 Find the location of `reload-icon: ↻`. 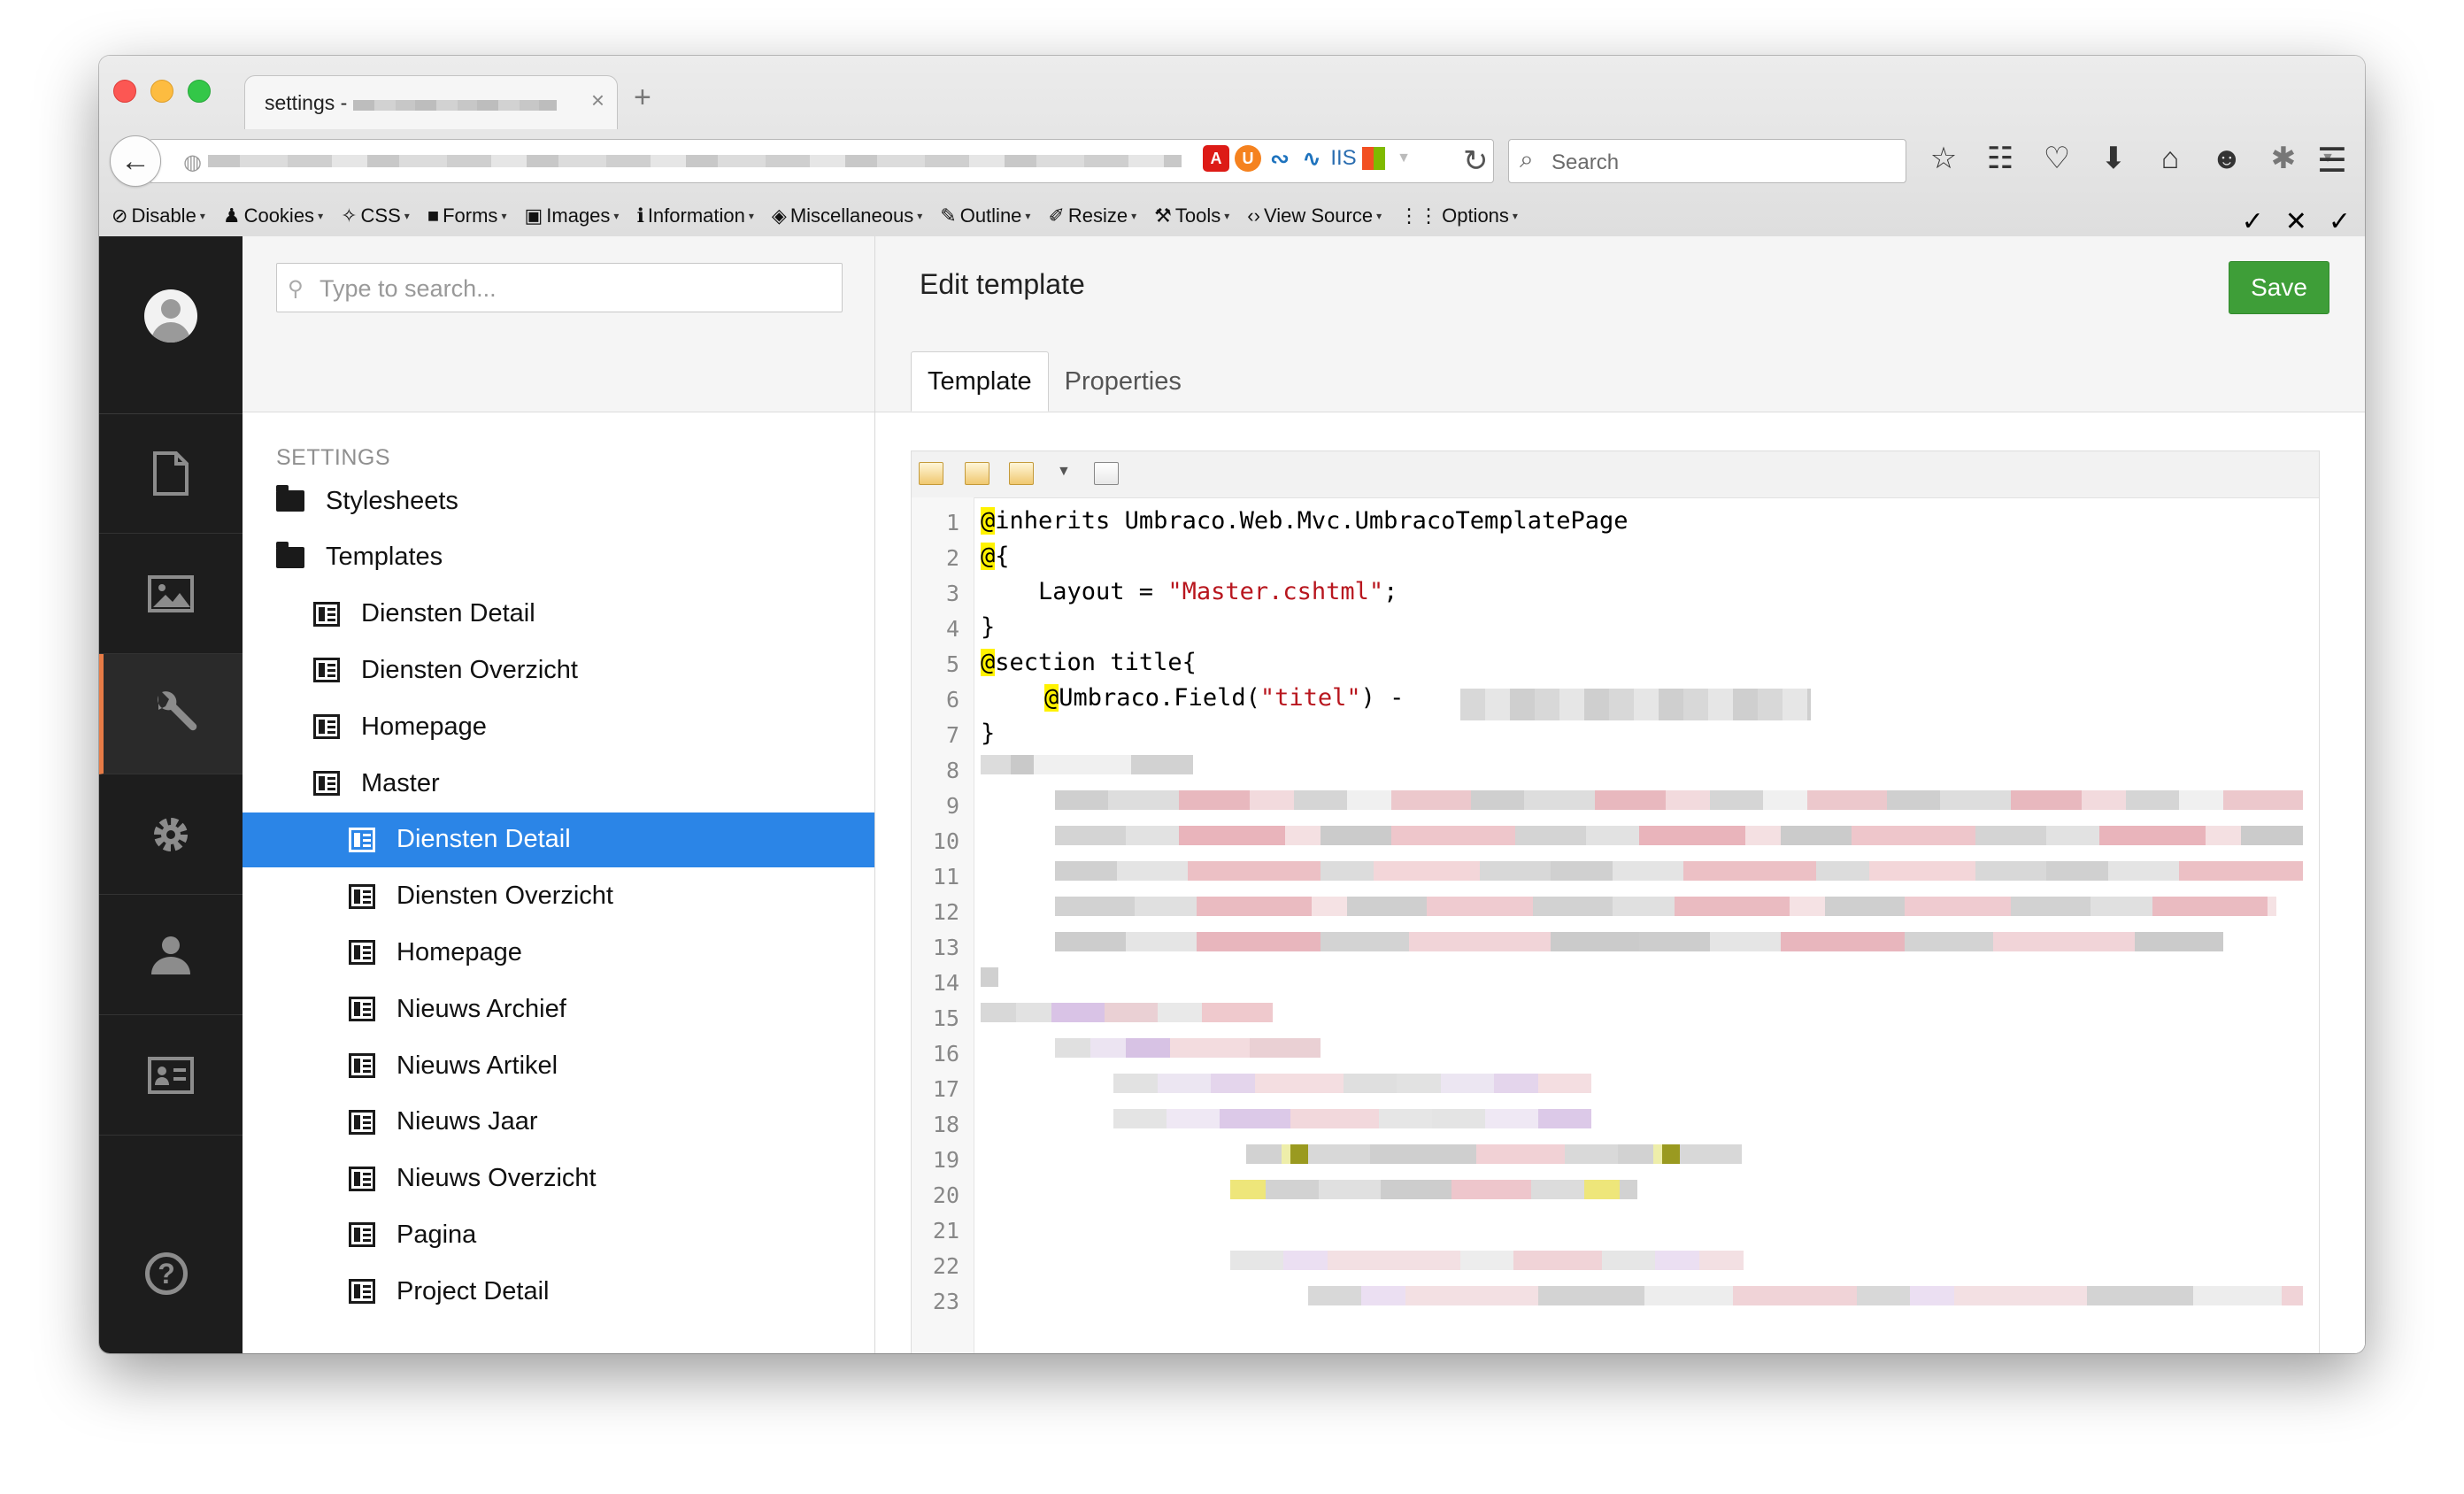

reload-icon: ↻ is located at coordinates (1476, 161).